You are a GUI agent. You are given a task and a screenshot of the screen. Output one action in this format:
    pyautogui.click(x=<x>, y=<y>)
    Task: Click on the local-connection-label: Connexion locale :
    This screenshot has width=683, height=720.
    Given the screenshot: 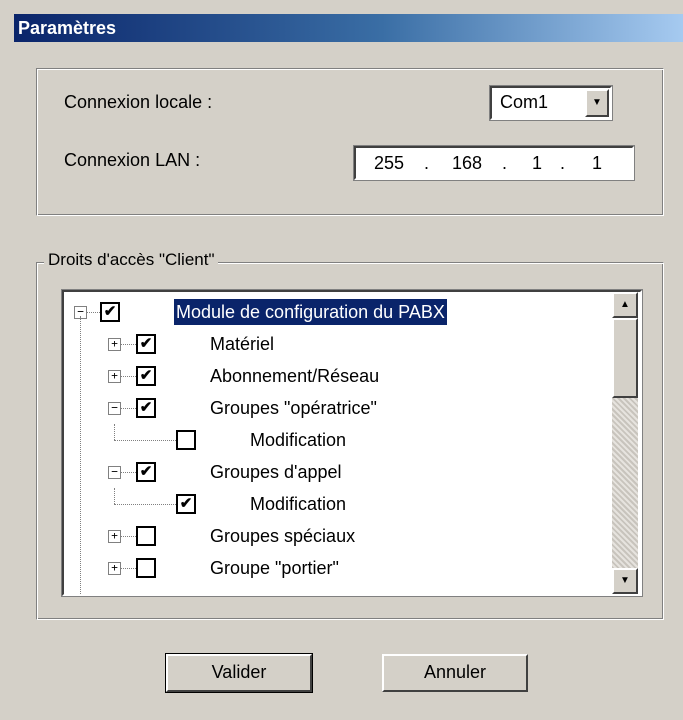 What is the action you would take?
    pyautogui.click(x=138, y=102)
    